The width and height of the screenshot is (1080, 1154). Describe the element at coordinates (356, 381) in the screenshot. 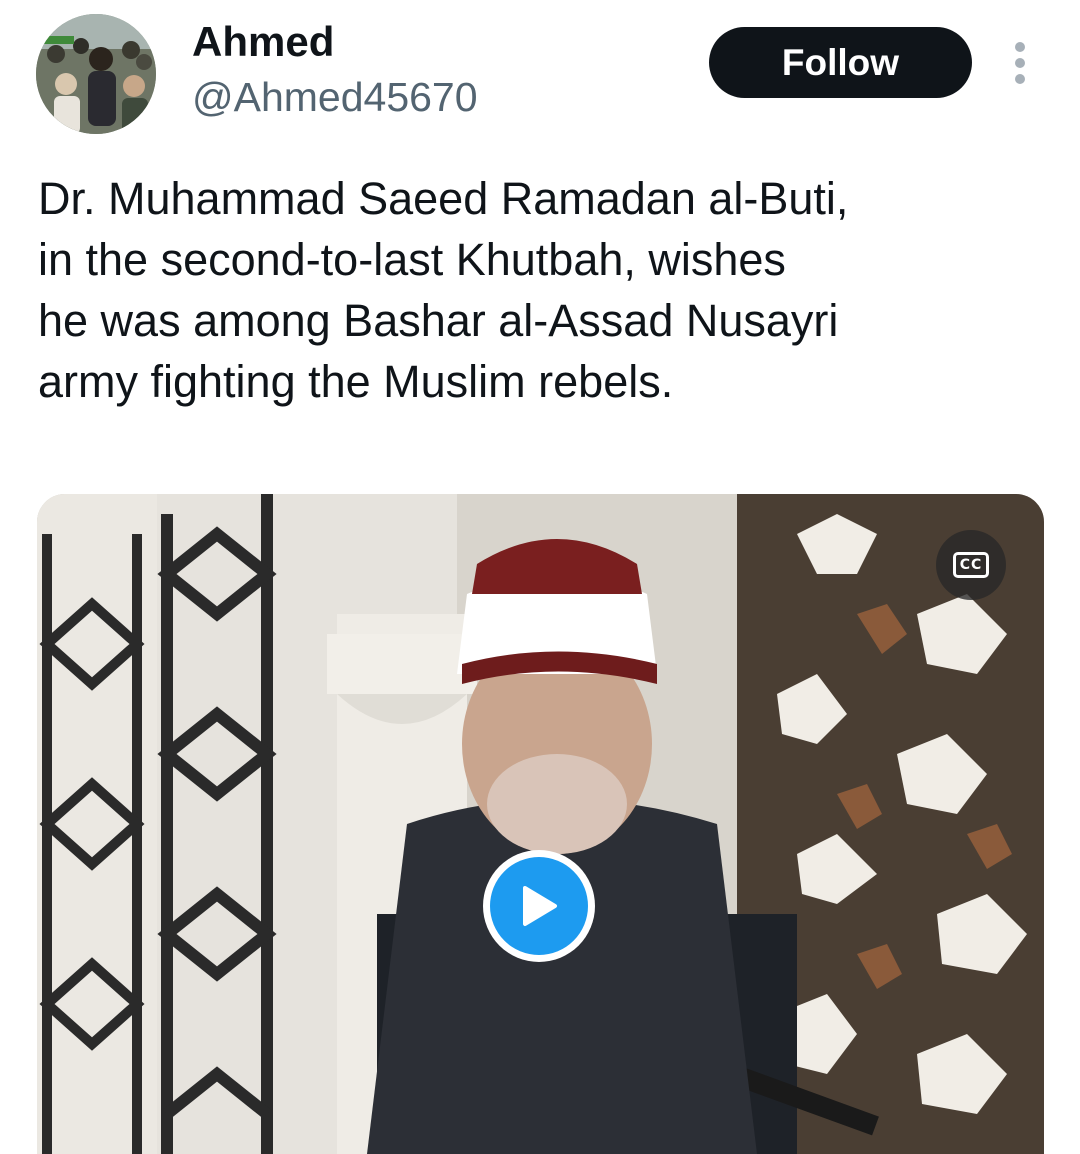

I see `tweet-text-line: army fighting the Muslim rebels.` at that location.